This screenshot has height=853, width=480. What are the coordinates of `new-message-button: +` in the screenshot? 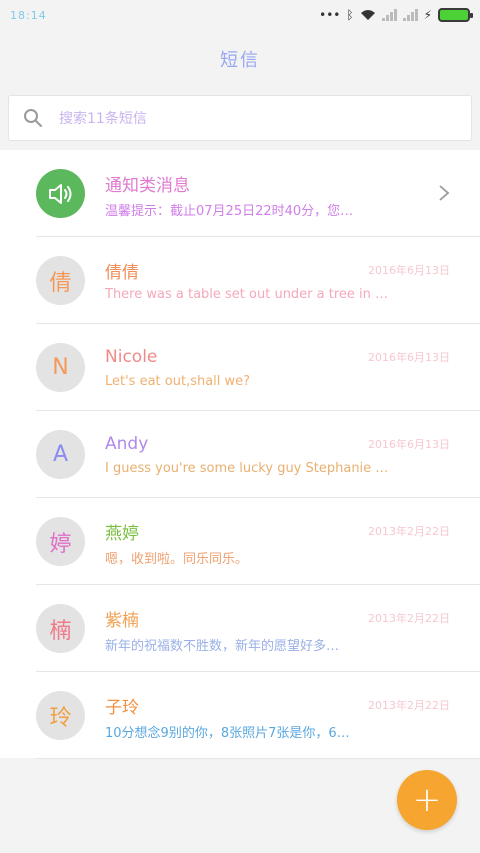 It's located at (427, 800).